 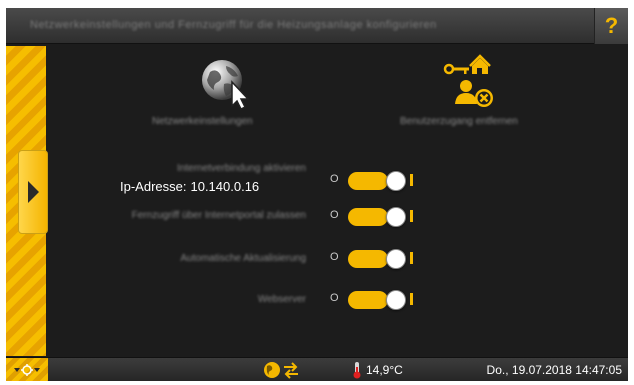 I want to click on remote-portal-toggle: O, so click(x=375, y=217).